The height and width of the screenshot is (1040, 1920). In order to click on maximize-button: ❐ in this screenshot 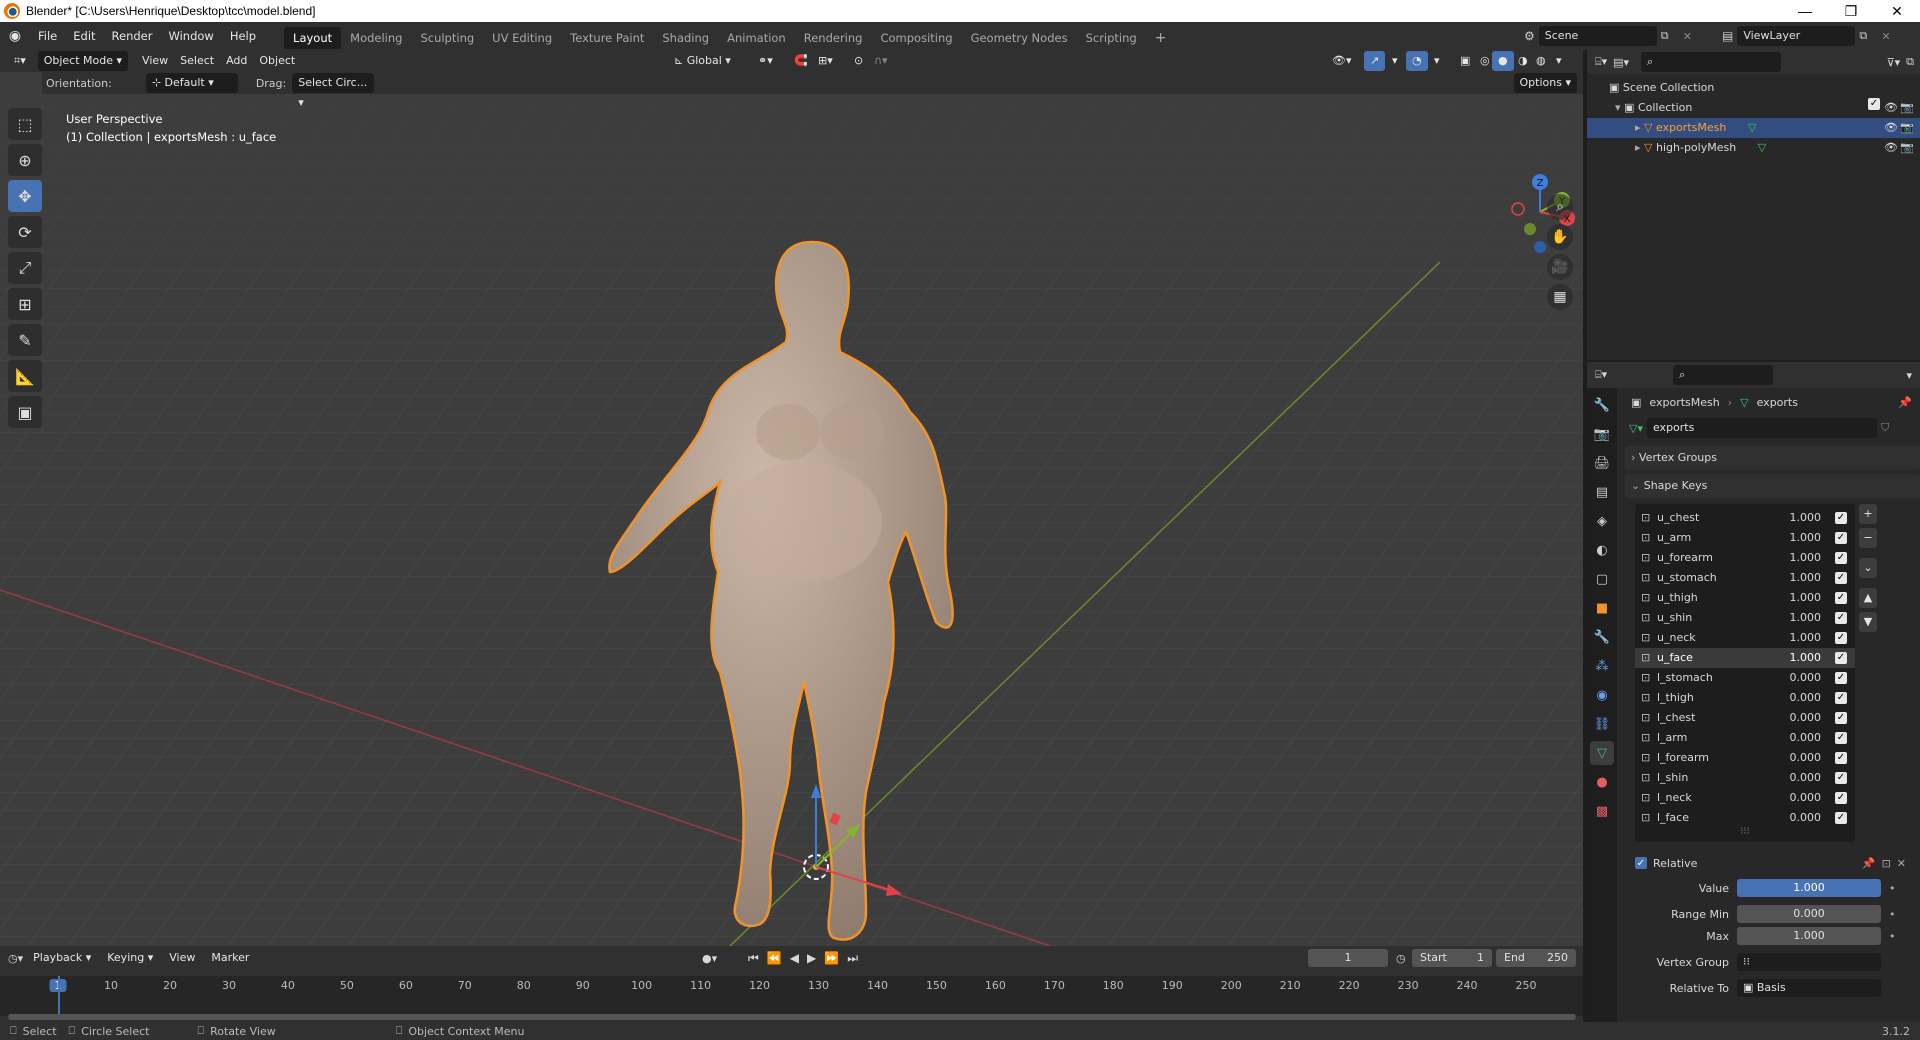, I will do `click(1851, 11)`.